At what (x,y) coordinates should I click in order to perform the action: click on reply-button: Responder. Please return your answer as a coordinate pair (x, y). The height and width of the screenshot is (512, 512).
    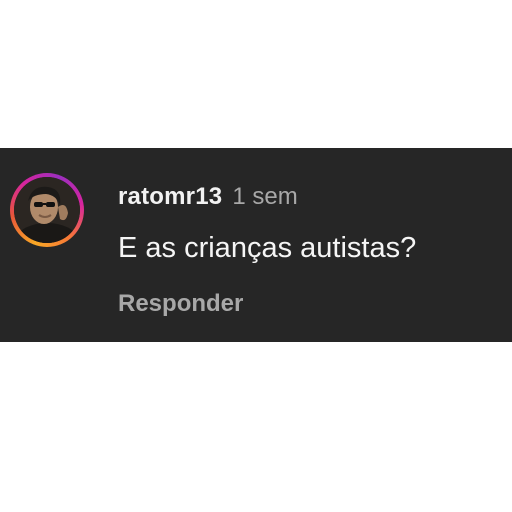
    Looking at the image, I should click on (180, 304).